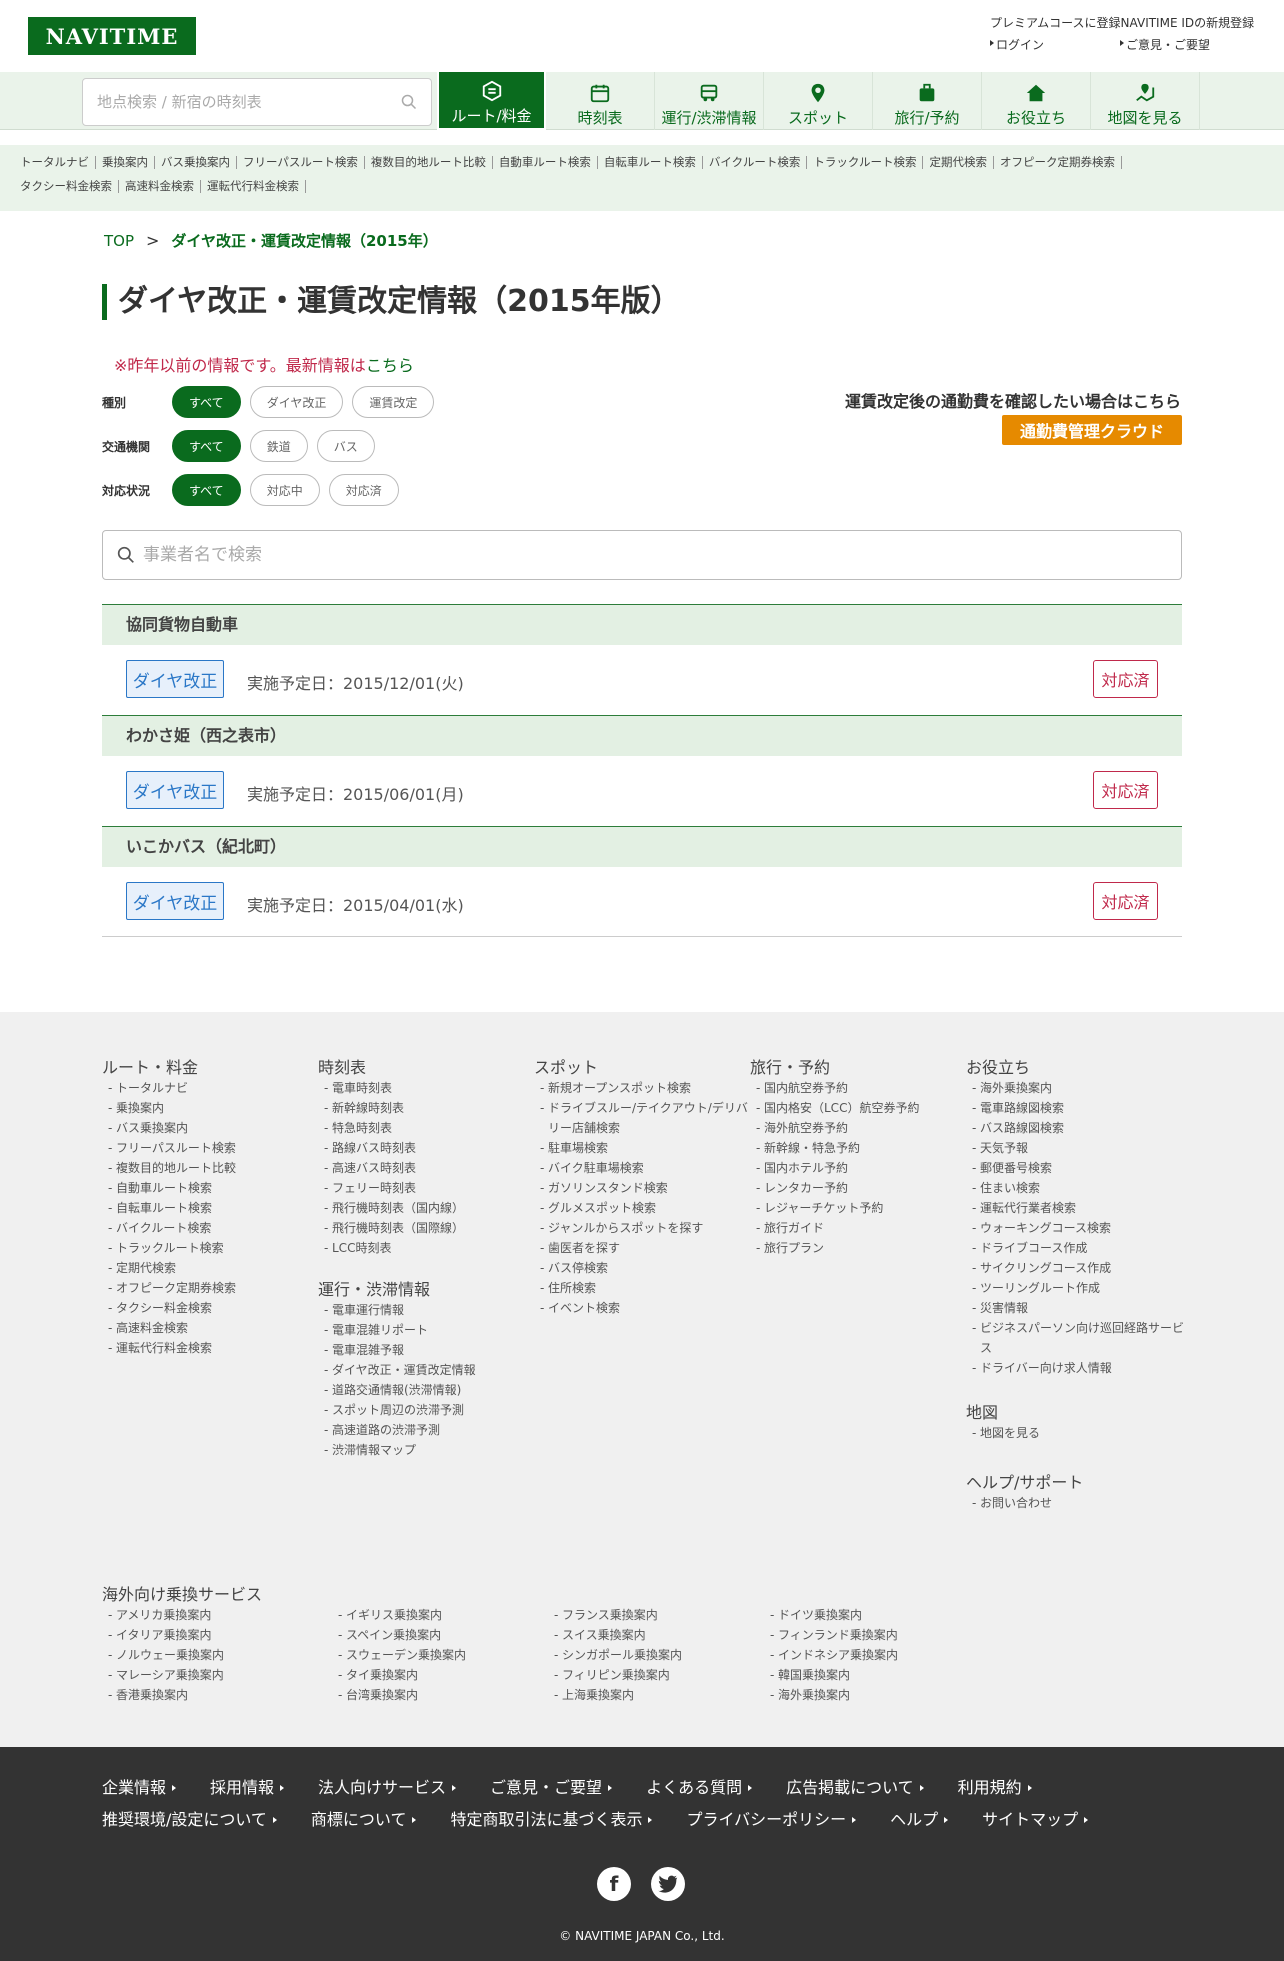 This screenshot has width=1284, height=1961. What do you see at coordinates (644, 1188) in the screenshot?
I see `footer-link: ガソリンスタンド検索` at bounding box center [644, 1188].